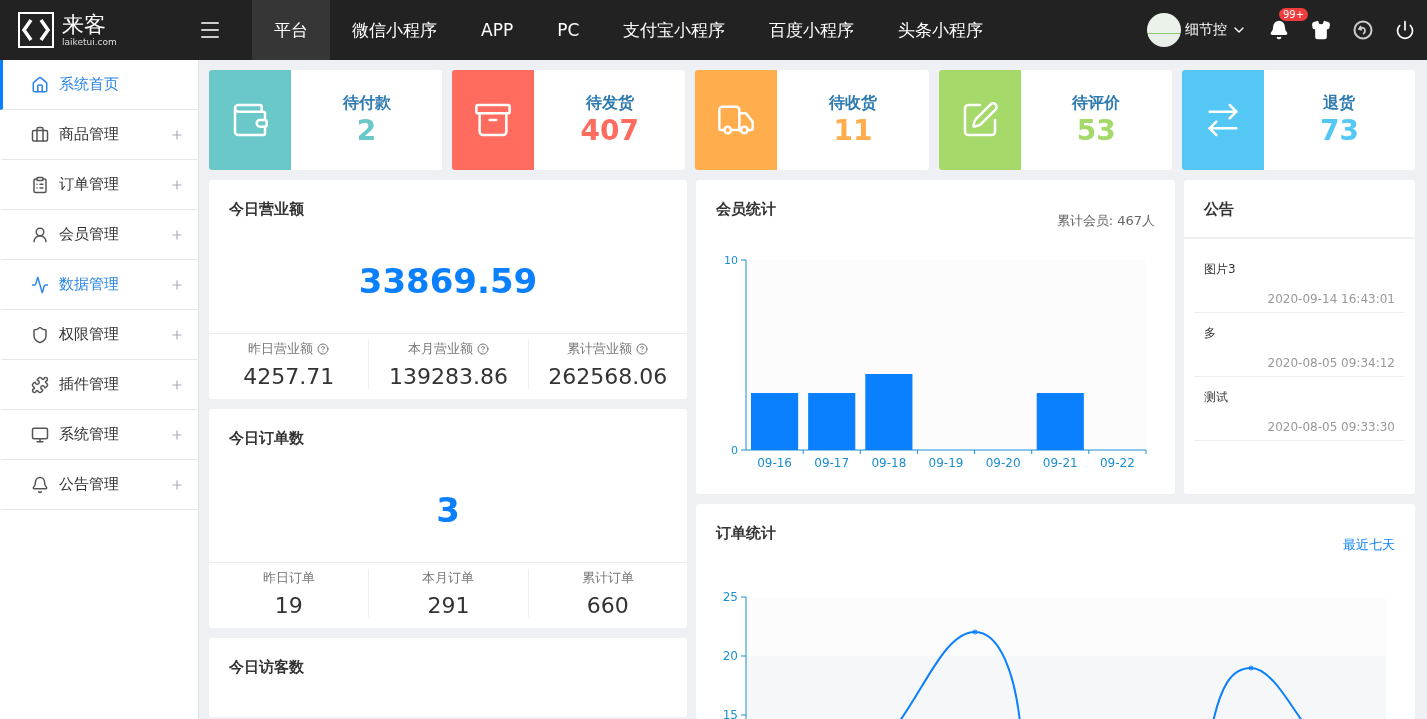 This screenshot has width=1427, height=719. Describe the element at coordinates (440, 349) in the screenshot. I see `summary-label: 本月营业额` at that location.